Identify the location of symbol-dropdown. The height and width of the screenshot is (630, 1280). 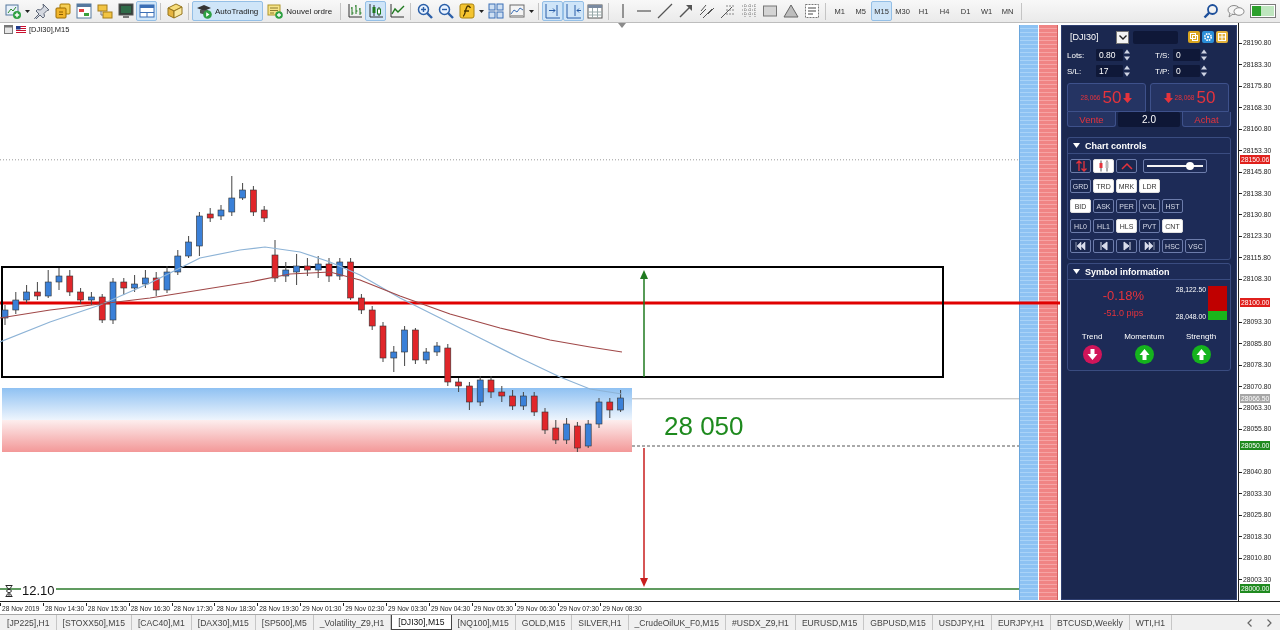
(1122, 37).